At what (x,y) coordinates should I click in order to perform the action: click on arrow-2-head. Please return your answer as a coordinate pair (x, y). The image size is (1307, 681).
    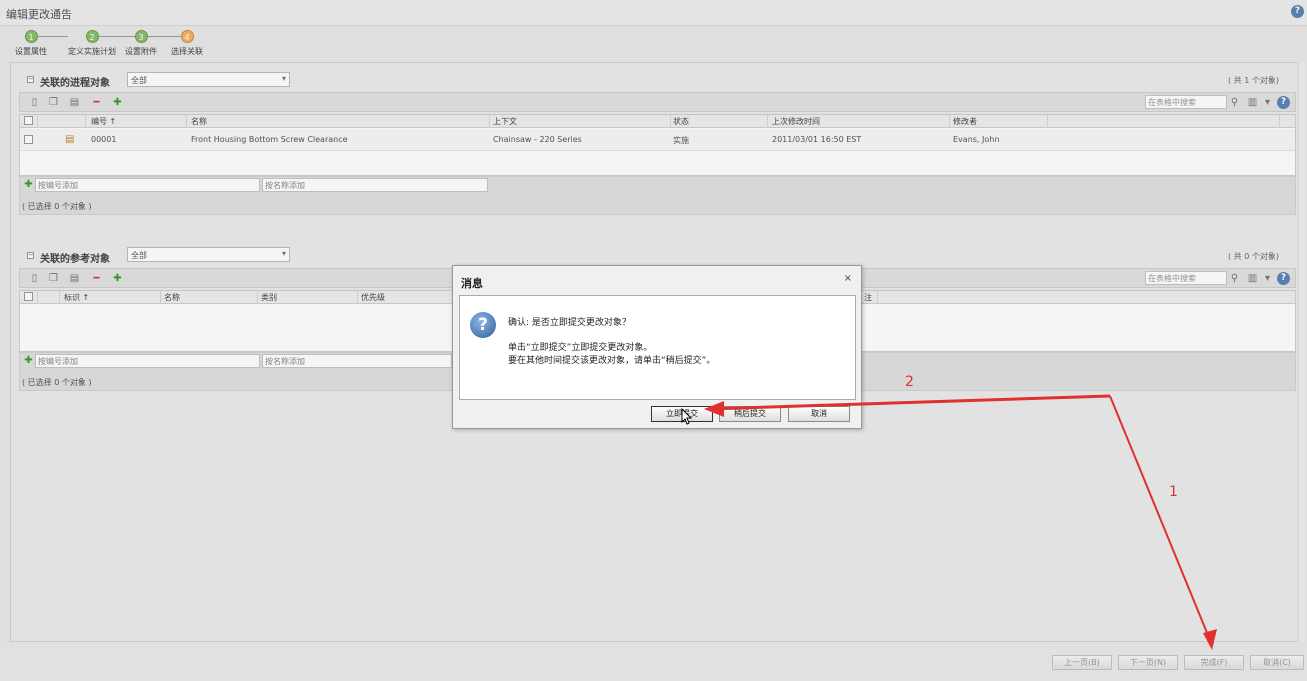
    Looking at the image, I should click on (714, 409).